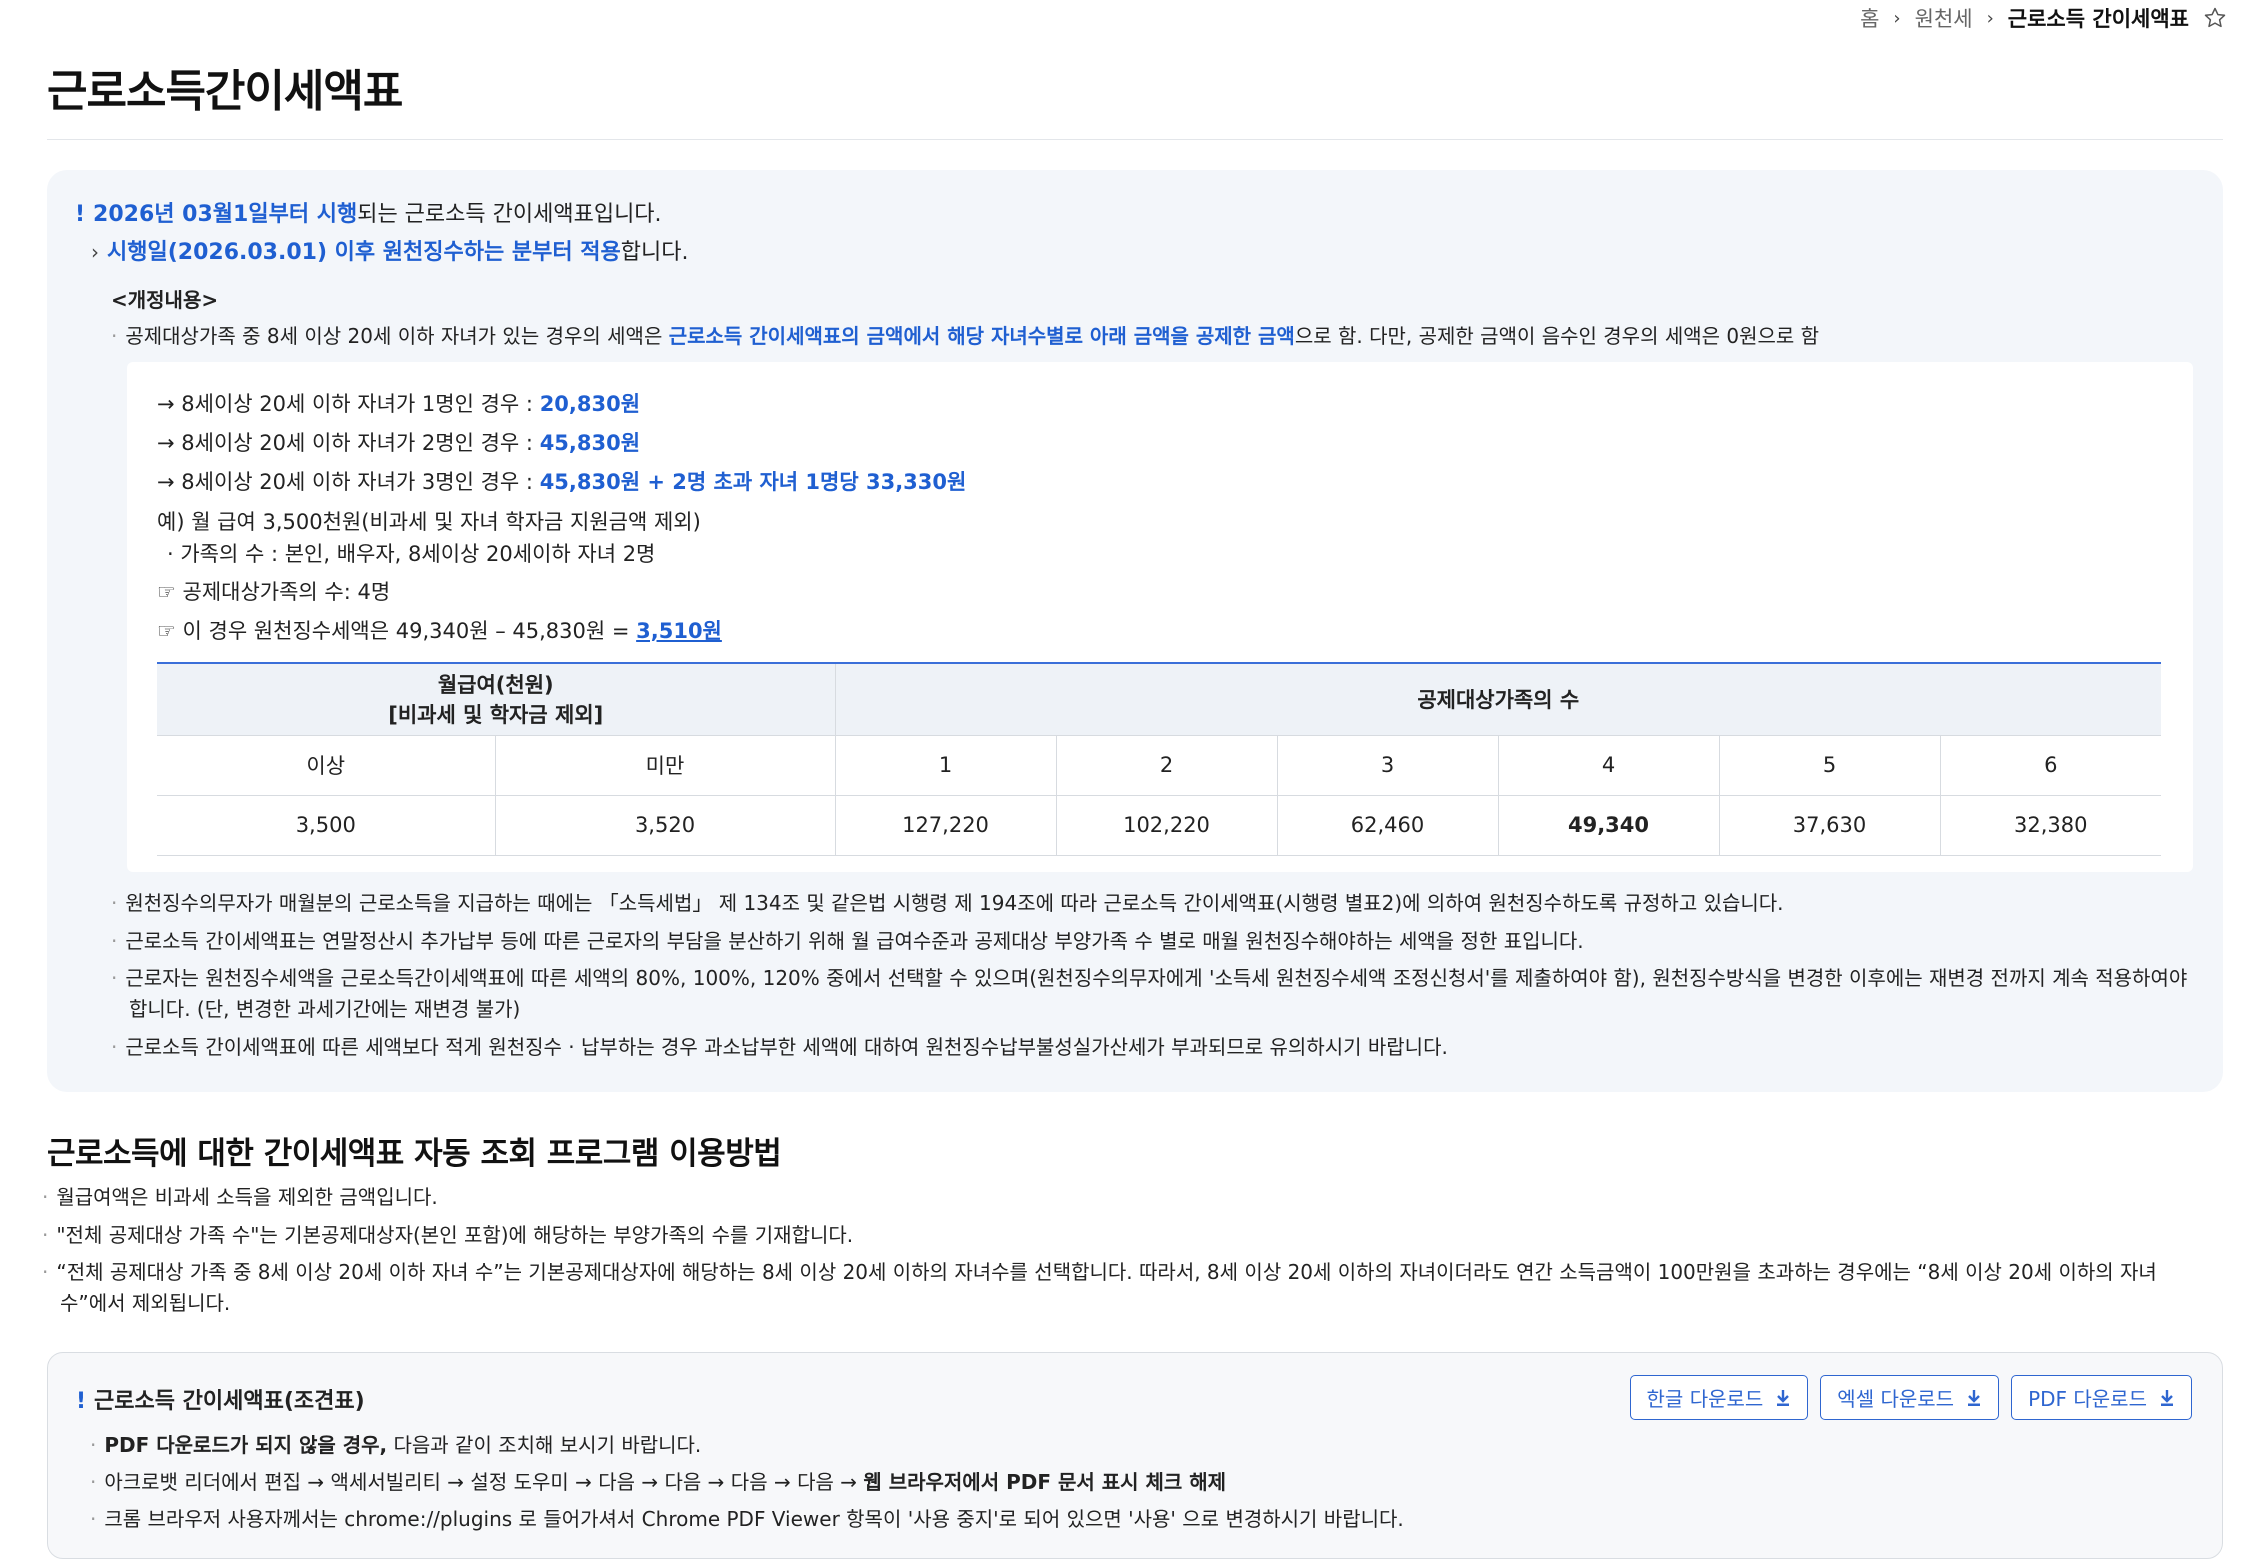 Image resolution: width=2257 pixels, height=1559 pixels. I want to click on subheader-cell: 5, so click(1829, 765).